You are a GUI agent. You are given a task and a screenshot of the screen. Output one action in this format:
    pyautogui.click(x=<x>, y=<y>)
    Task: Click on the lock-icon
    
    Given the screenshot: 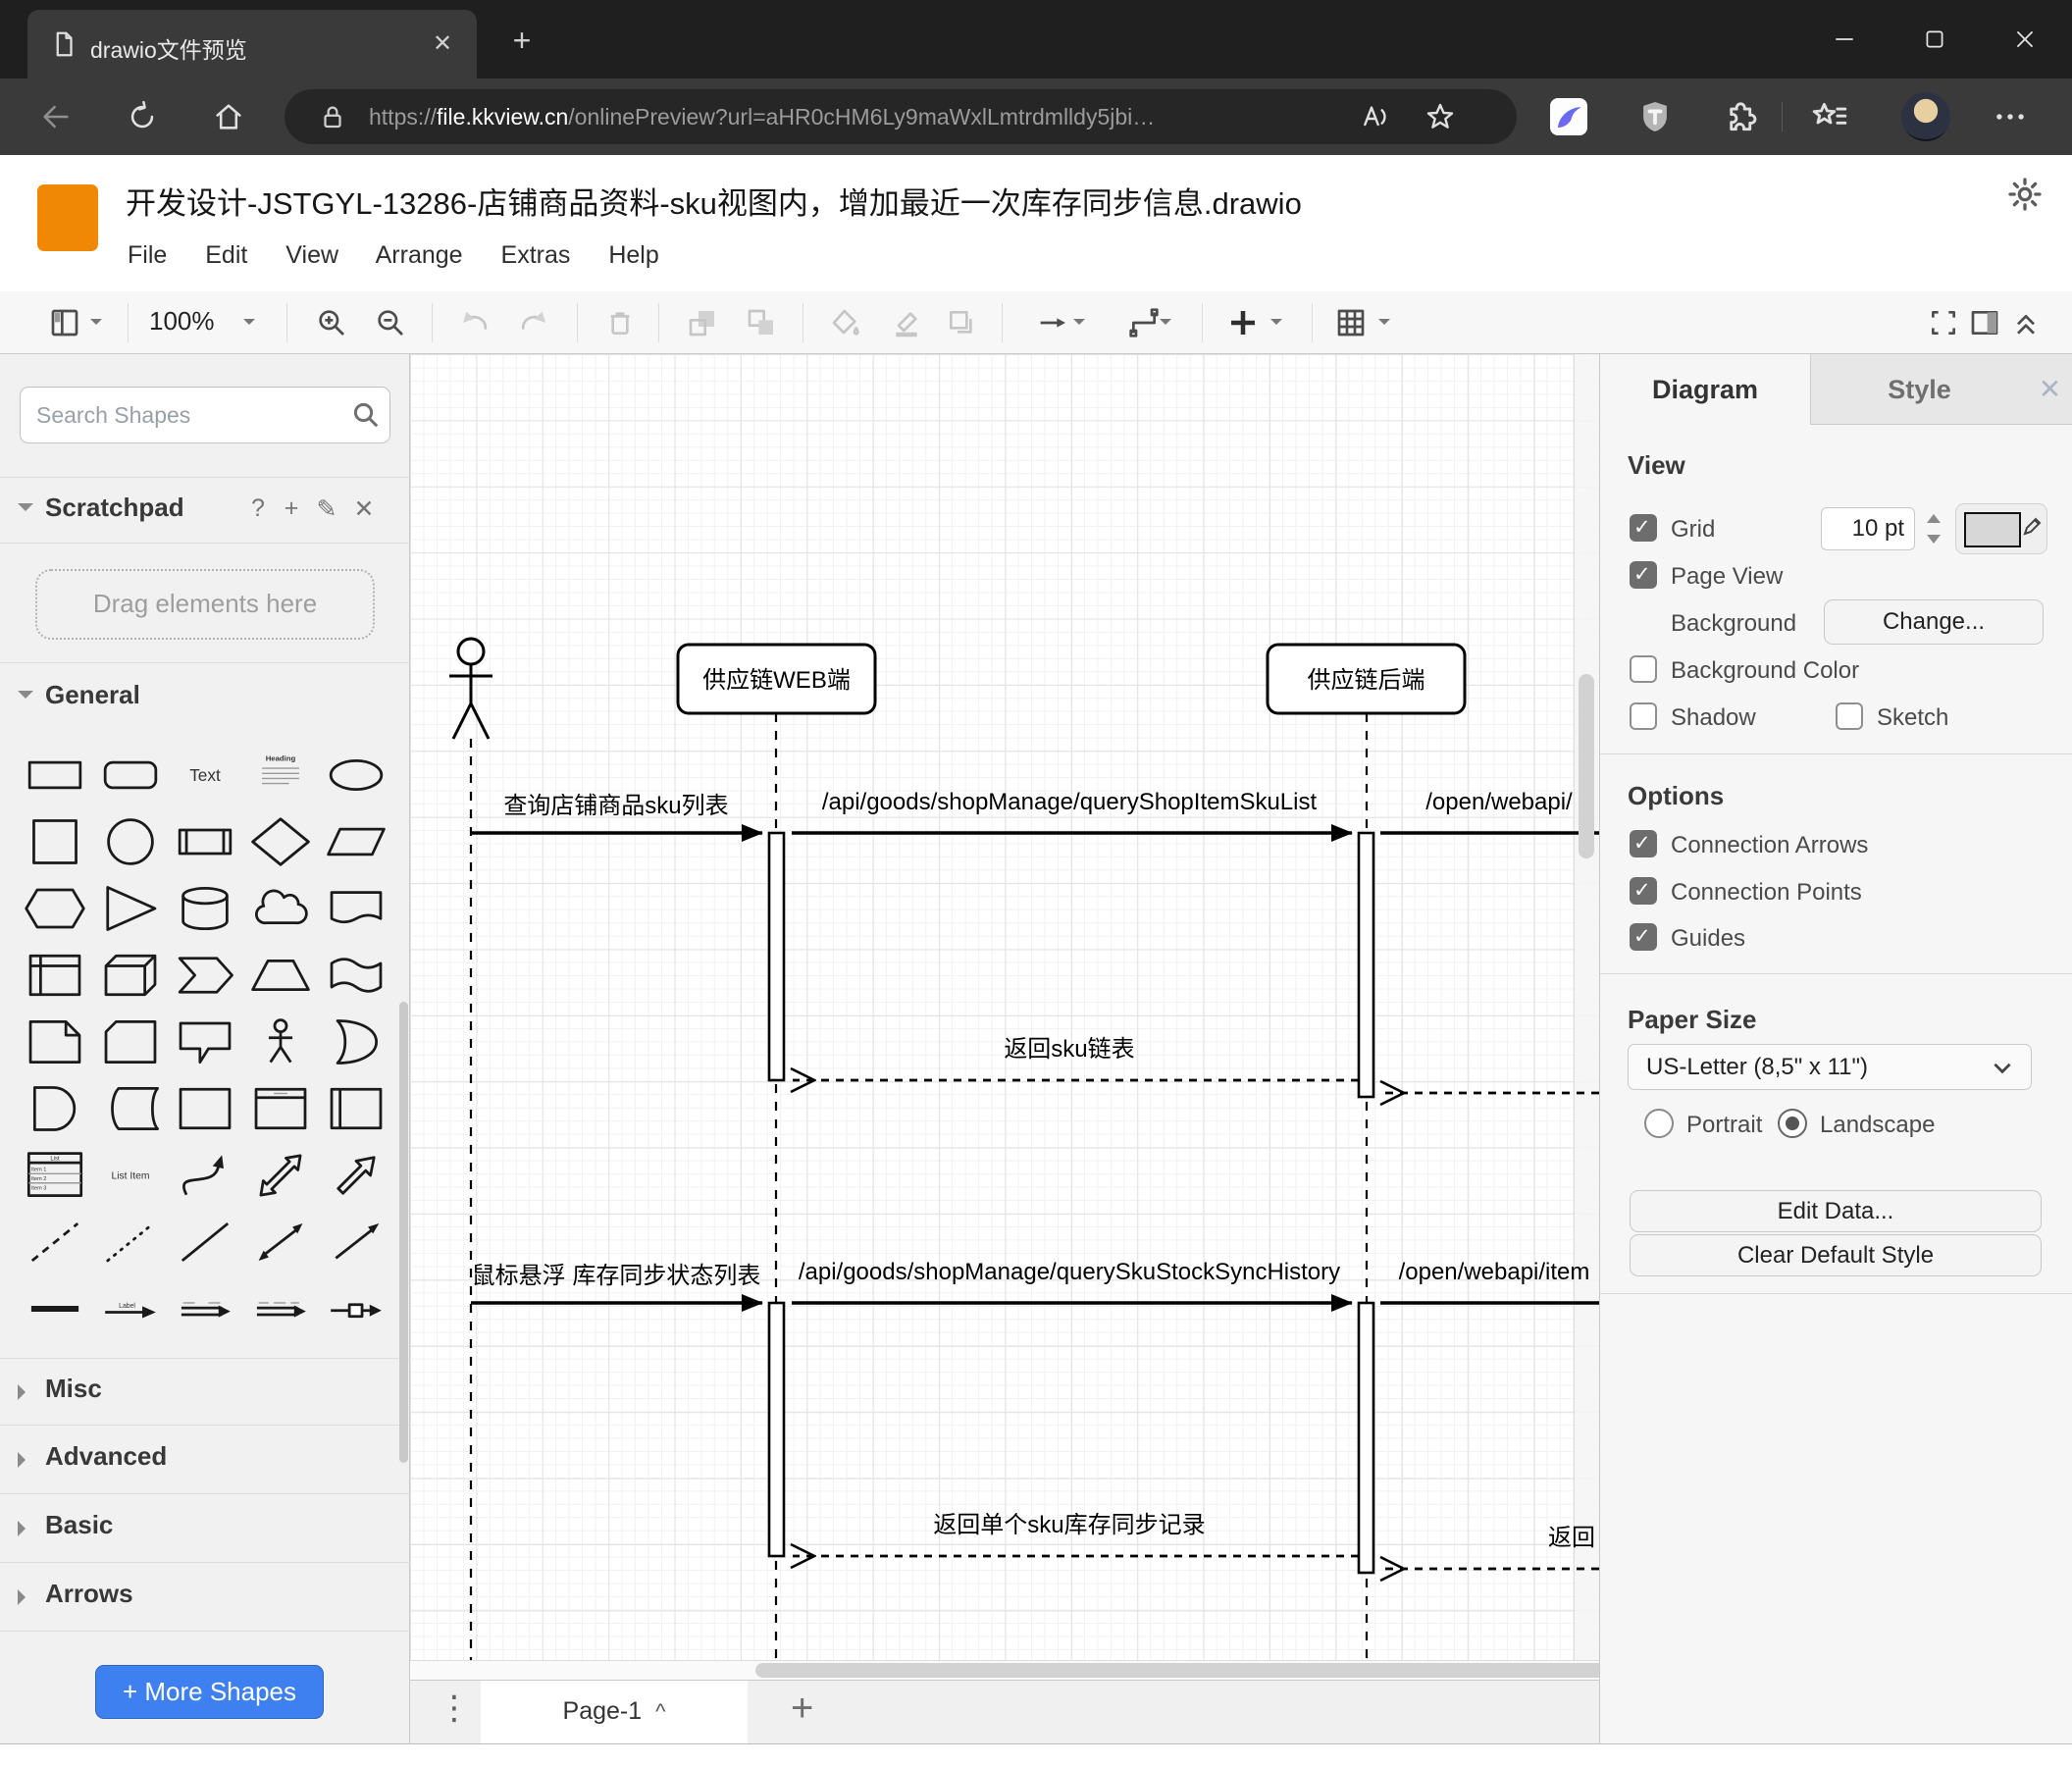 What is the action you would take?
    pyautogui.click(x=332, y=117)
    